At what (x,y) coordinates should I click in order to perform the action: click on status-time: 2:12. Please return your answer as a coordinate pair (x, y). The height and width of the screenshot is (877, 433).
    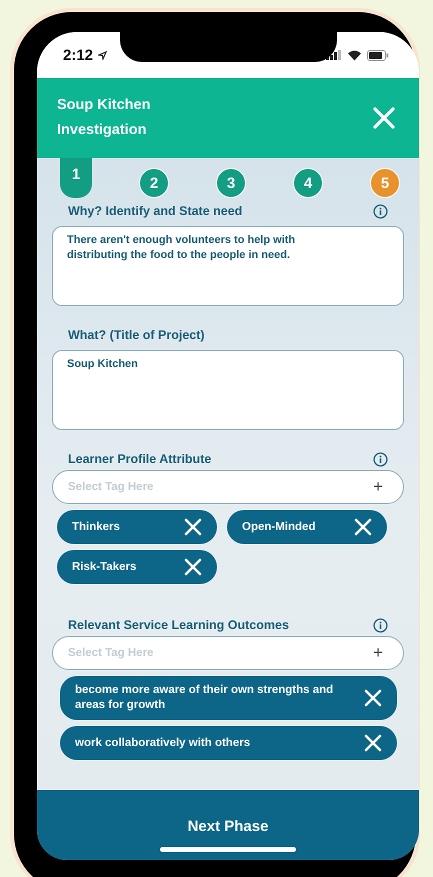
    Looking at the image, I should click on (78, 55).